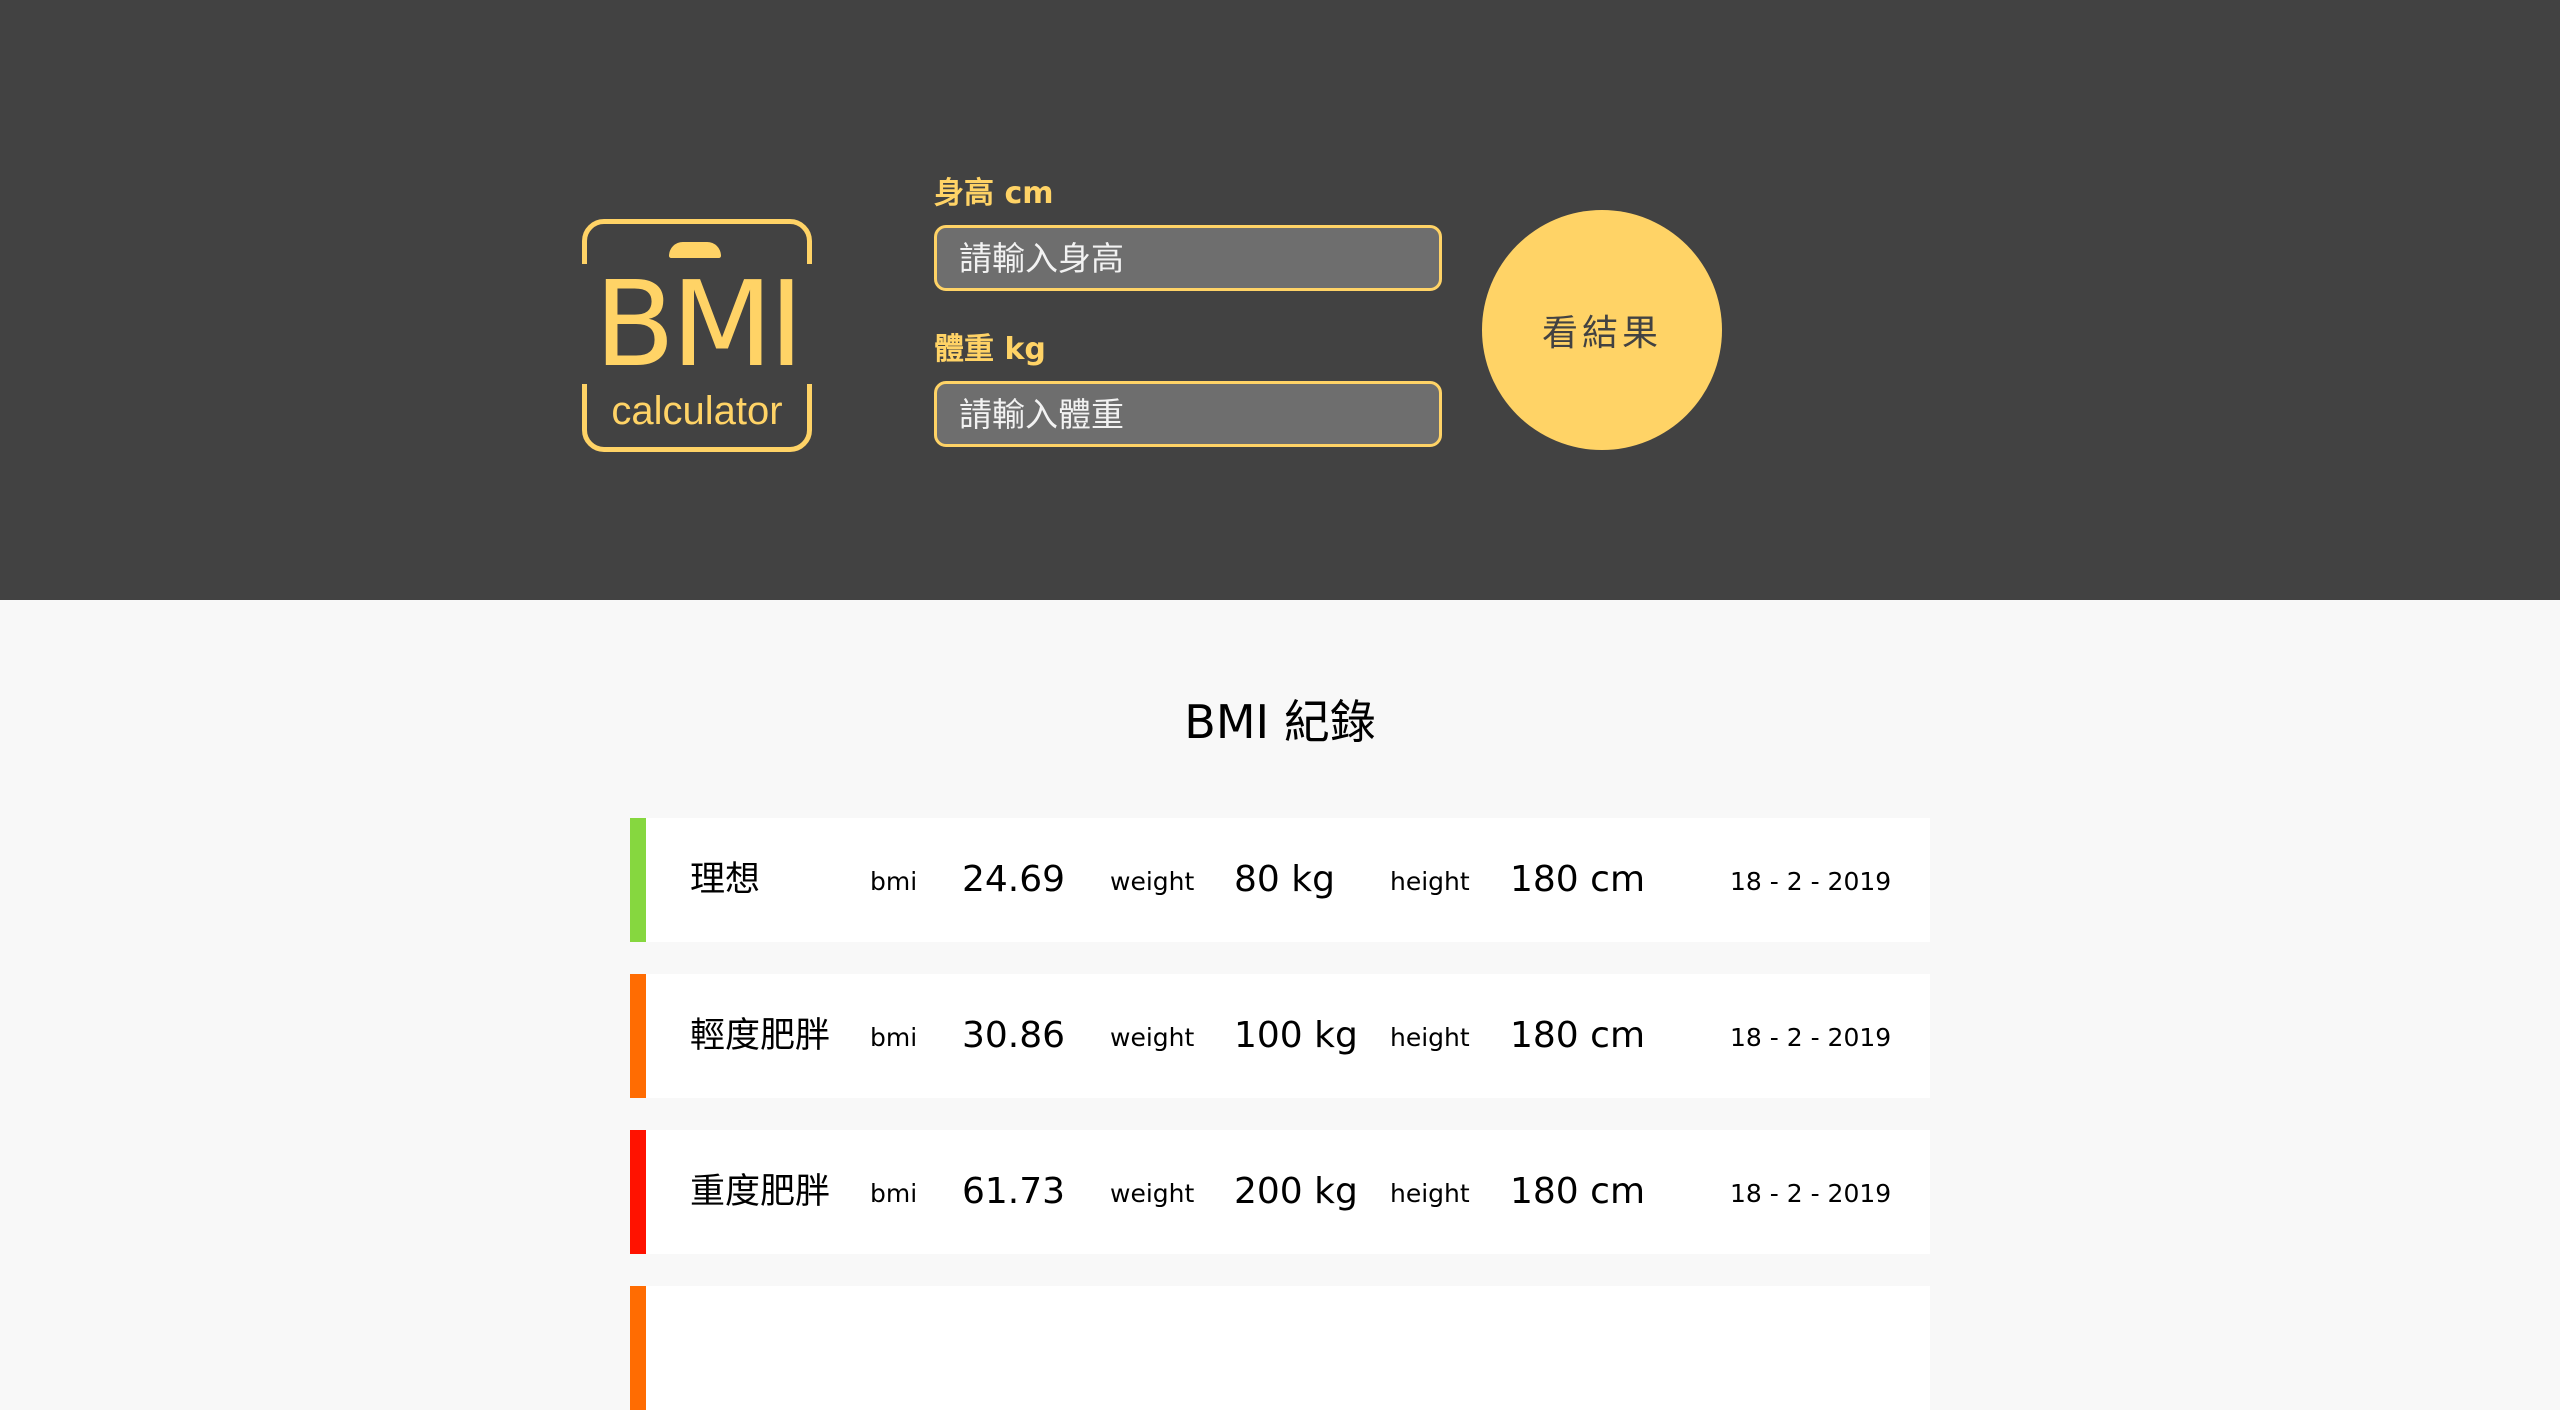 This screenshot has width=2560, height=1410. I want to click on height-input, so click(1188, 258).